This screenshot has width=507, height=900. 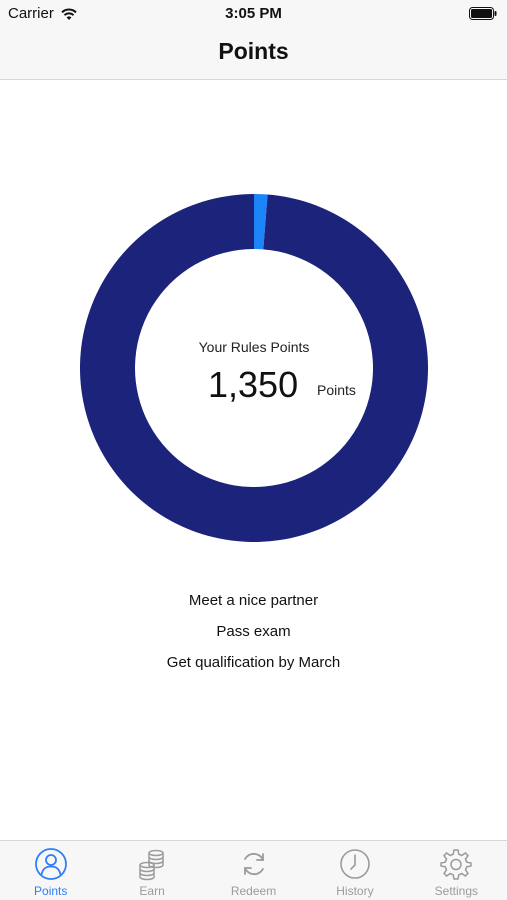 I want to click on status-bar: Carrier 3:05 PM, so click(x=253, y=14).